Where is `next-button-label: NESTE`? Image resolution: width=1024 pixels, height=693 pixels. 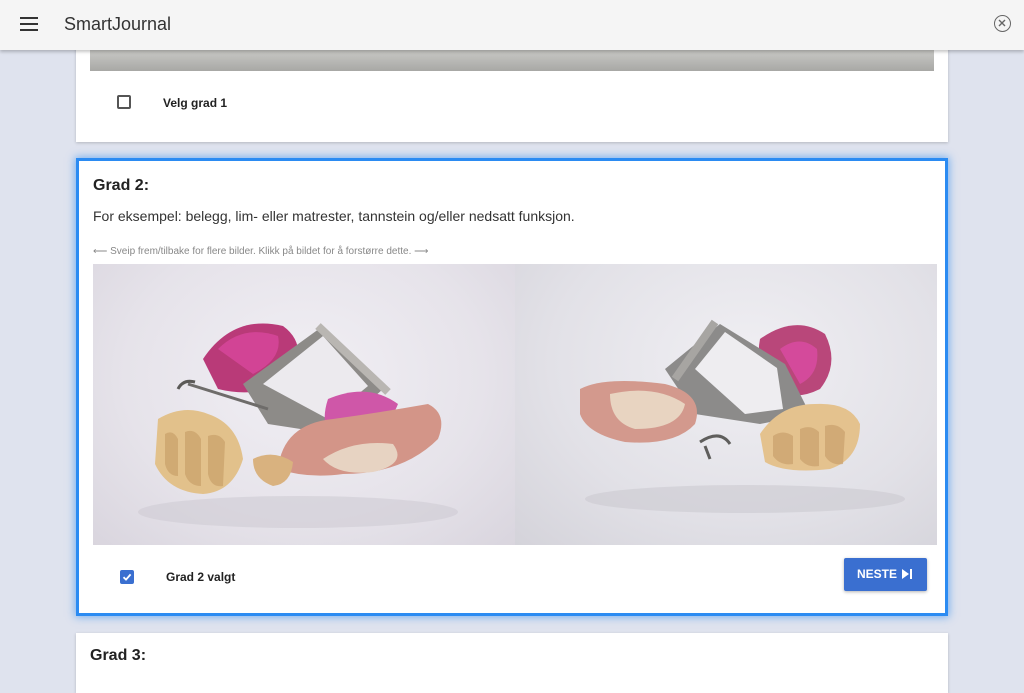 next-button-label: NESTE is located at coordinates (877, 574).